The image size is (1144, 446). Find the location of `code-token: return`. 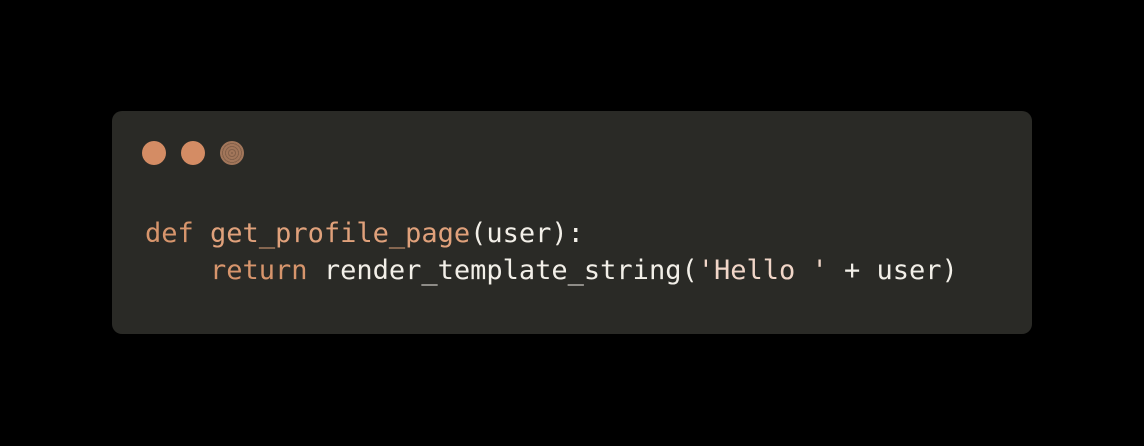

code-token: return is located at coordinates (259, 270).